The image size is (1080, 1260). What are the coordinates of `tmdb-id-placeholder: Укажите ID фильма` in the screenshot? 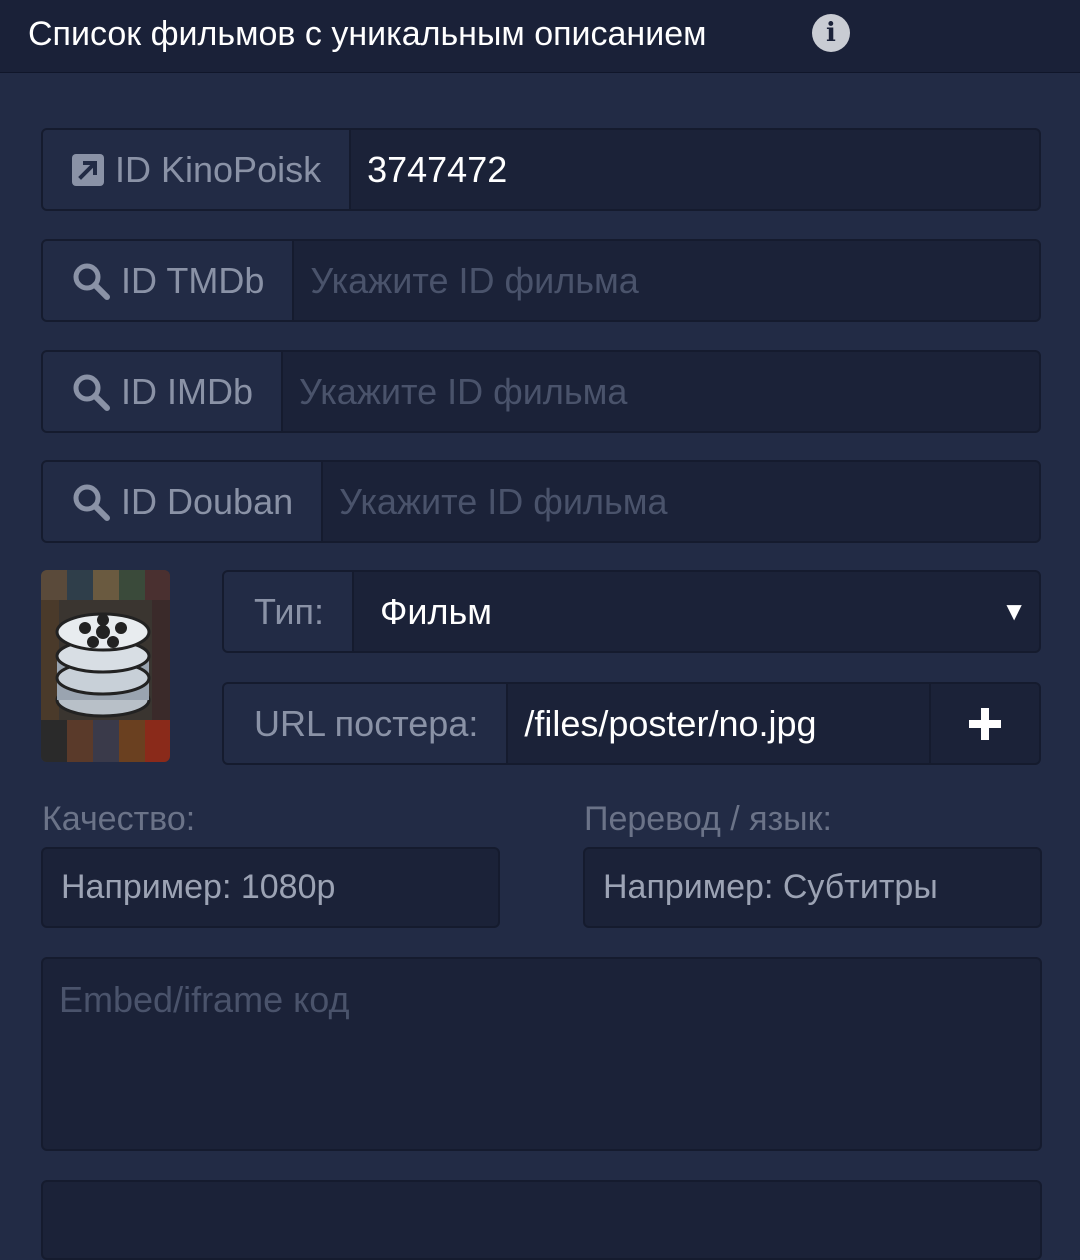 It's located at (474, 280).